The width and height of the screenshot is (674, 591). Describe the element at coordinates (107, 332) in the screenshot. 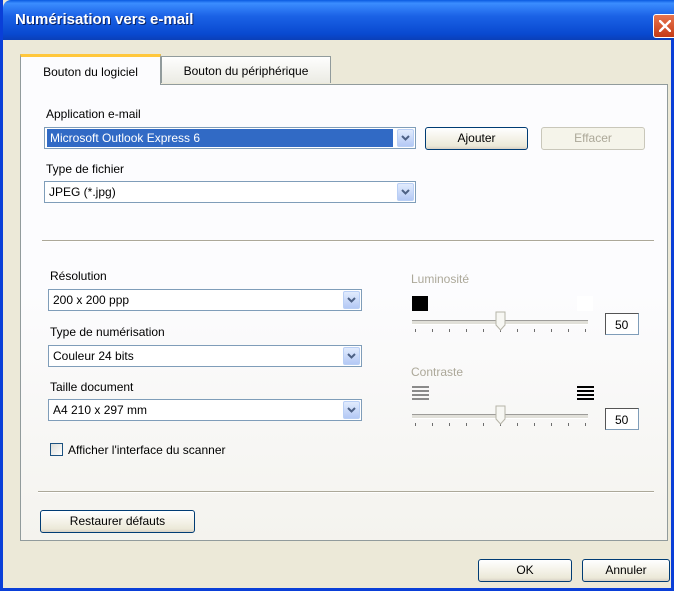

I see `scan-type-label: Type de numérisation` at that location.